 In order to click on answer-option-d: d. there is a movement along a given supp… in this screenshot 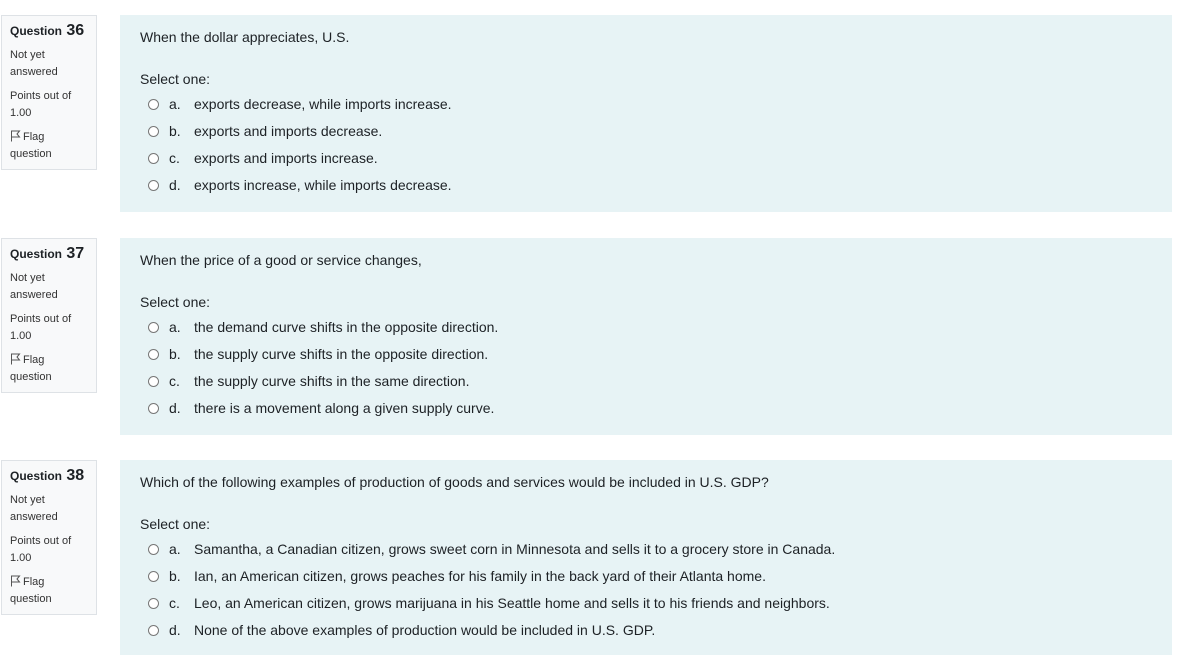, I will do `click(646, 408)`.